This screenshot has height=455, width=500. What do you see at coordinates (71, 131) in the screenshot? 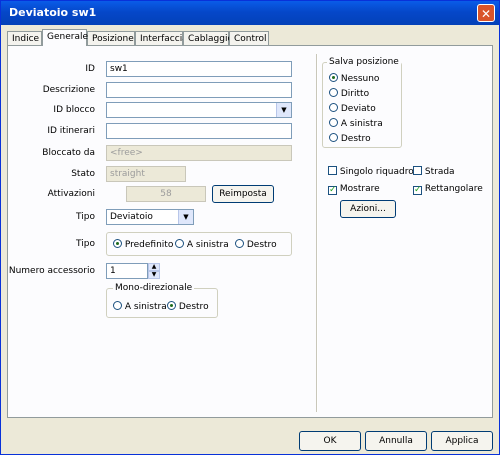
I see `id-itinerari-label: ID itinerari` at bounding box center [71, 131].